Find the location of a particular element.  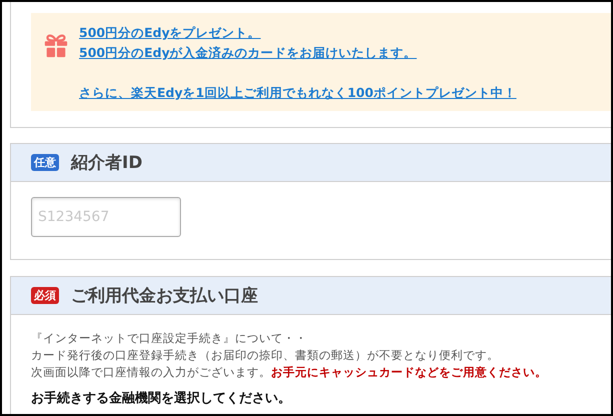

instruction-text: お手続きする金融機関を選択してください。 is located at coordinates (161, 398).